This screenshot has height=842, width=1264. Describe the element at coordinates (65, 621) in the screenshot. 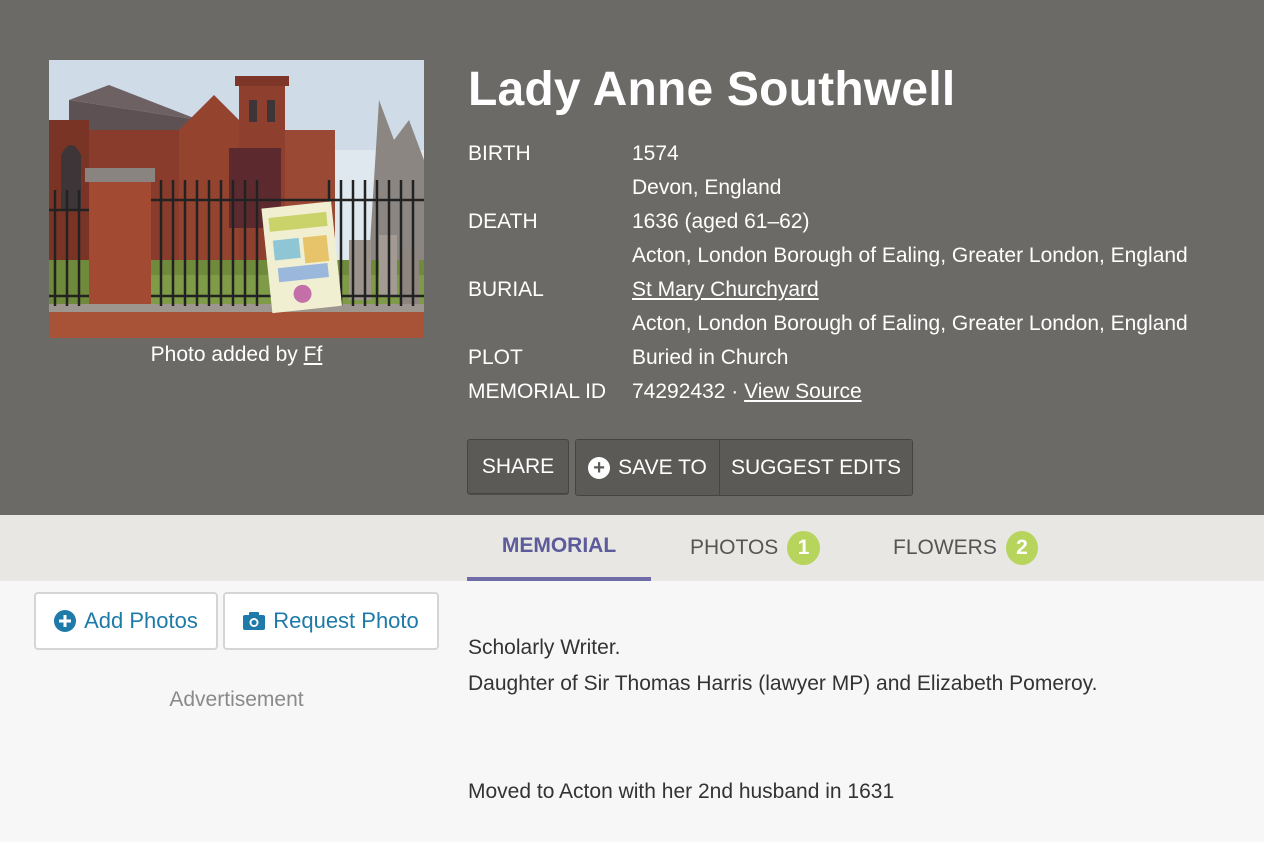

I see `plus-circle-icon` at that location.